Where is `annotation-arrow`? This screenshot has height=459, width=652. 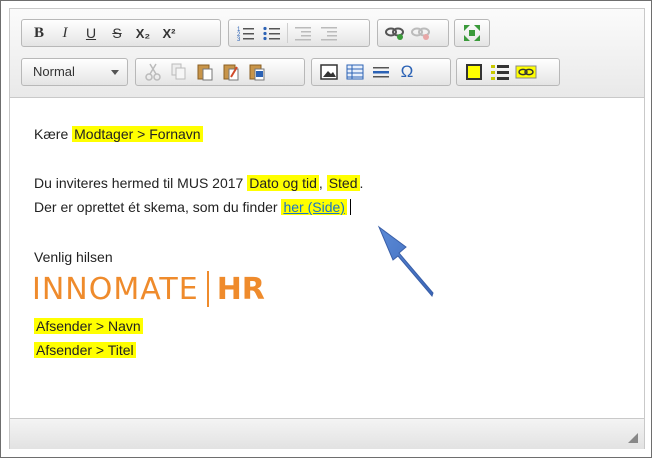
annotation-arrow is located at coordinates (405, 261).